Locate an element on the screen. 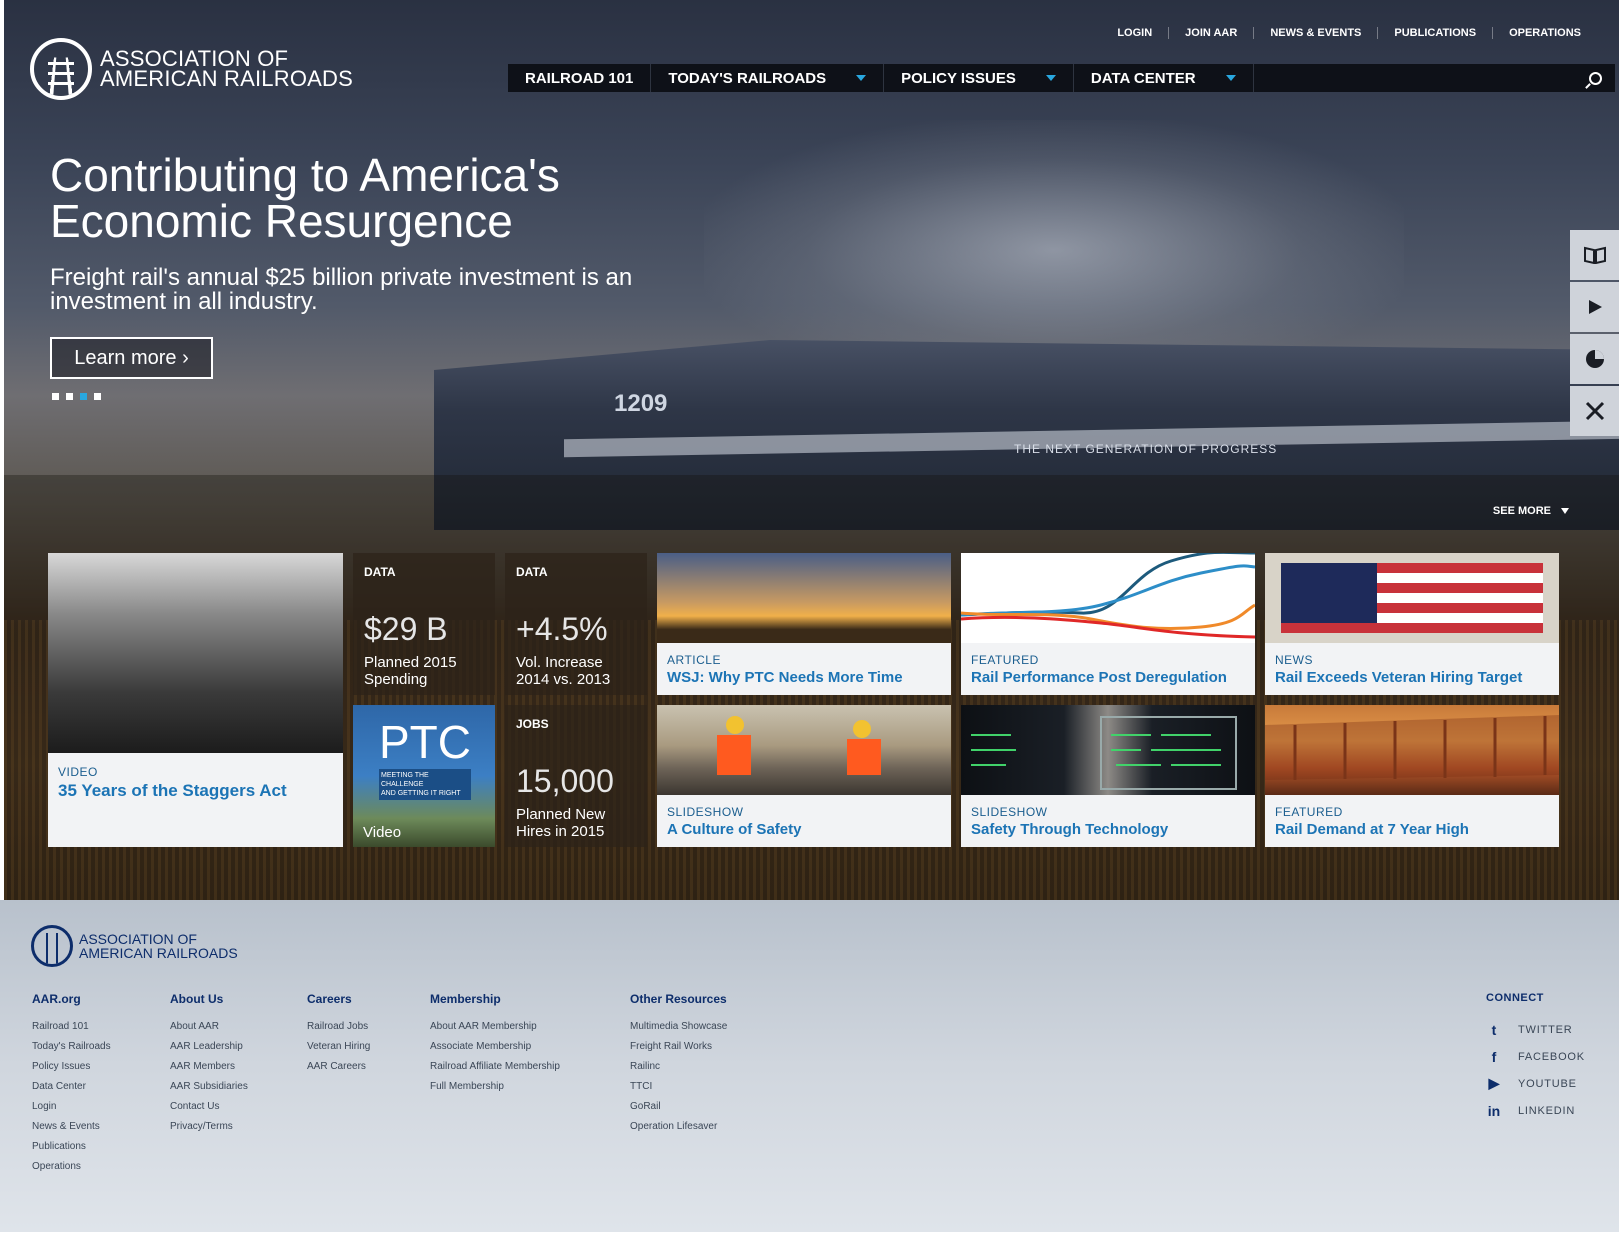  tile-caption: ARTICLE WSJ: Why PTC Needs More Time is located at coordinates (804, 669).